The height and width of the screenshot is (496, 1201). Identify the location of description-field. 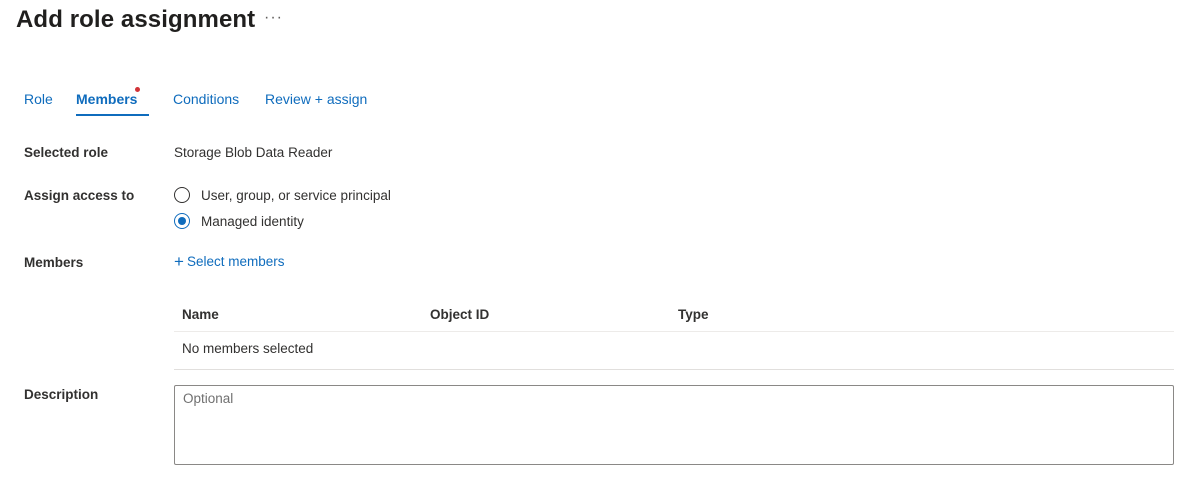
(674, 425).